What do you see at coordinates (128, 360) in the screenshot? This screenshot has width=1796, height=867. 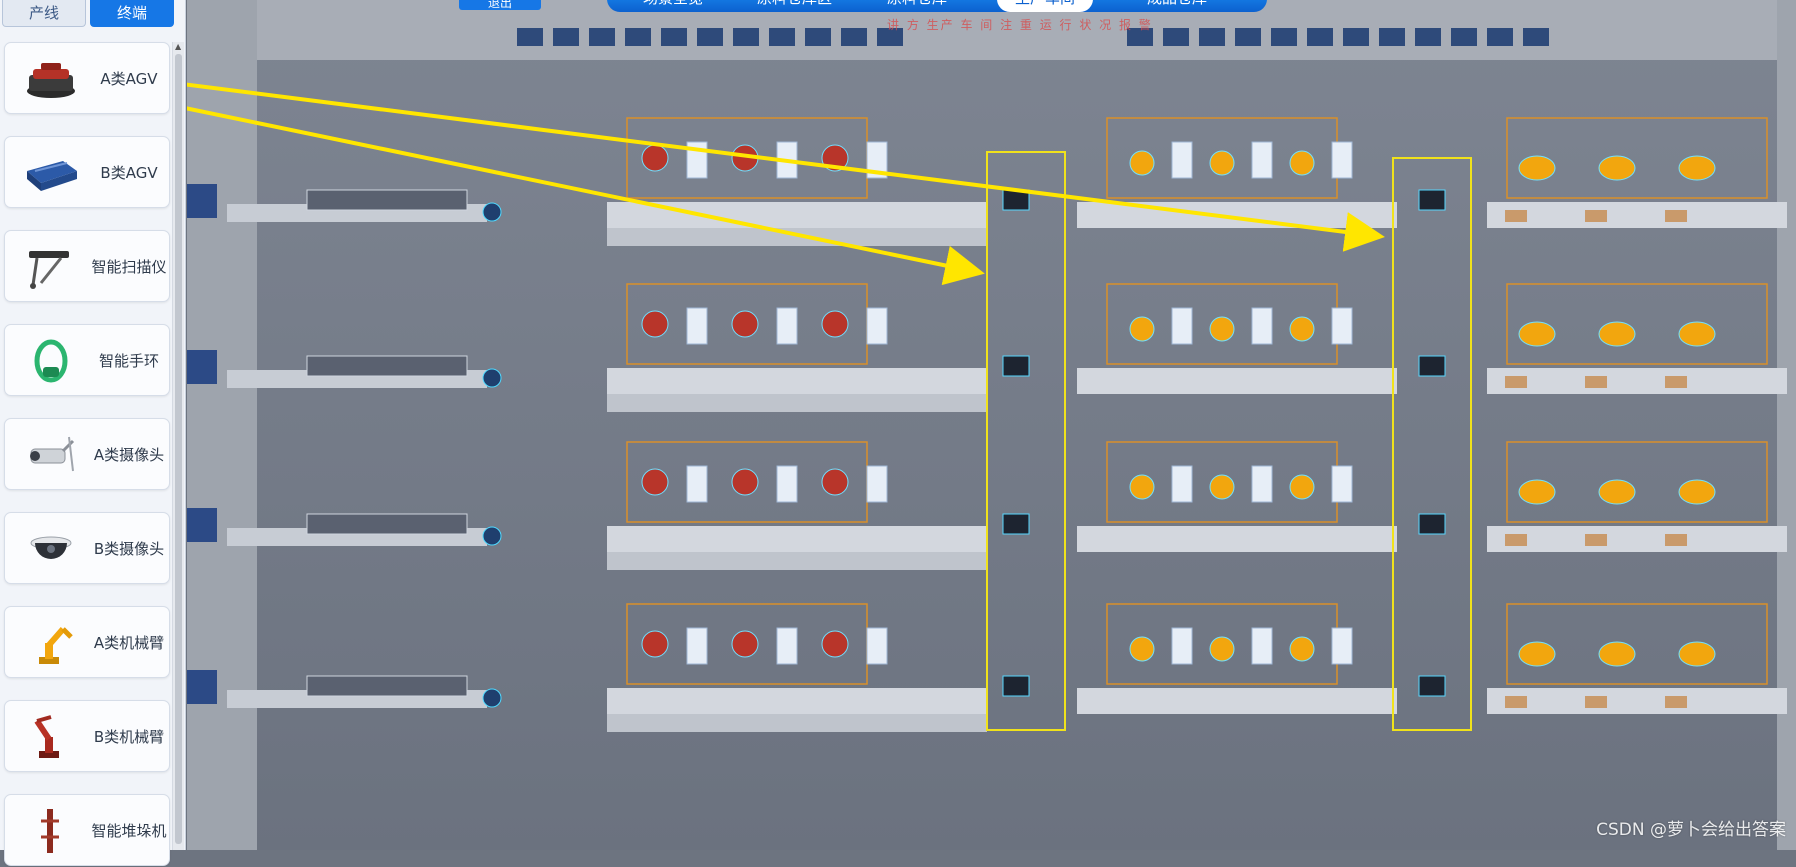 I see `device-label: 智能手环` at bounding box center [128, 360].